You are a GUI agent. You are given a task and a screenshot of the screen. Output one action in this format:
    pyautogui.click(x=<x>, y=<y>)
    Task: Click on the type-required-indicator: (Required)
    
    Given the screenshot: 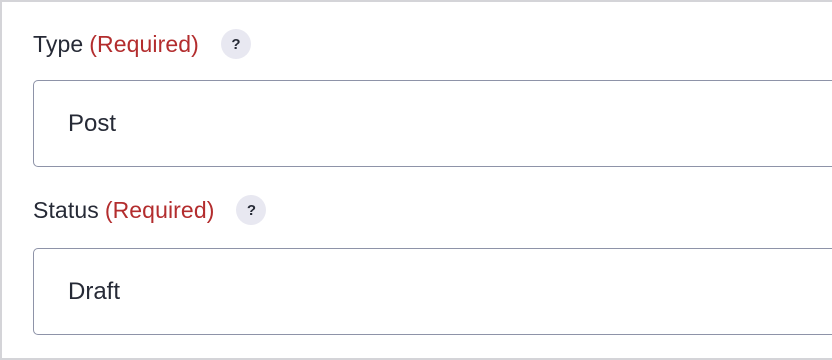 What is the action you would take?
    pyautogui.click(x=144, y=43)
    